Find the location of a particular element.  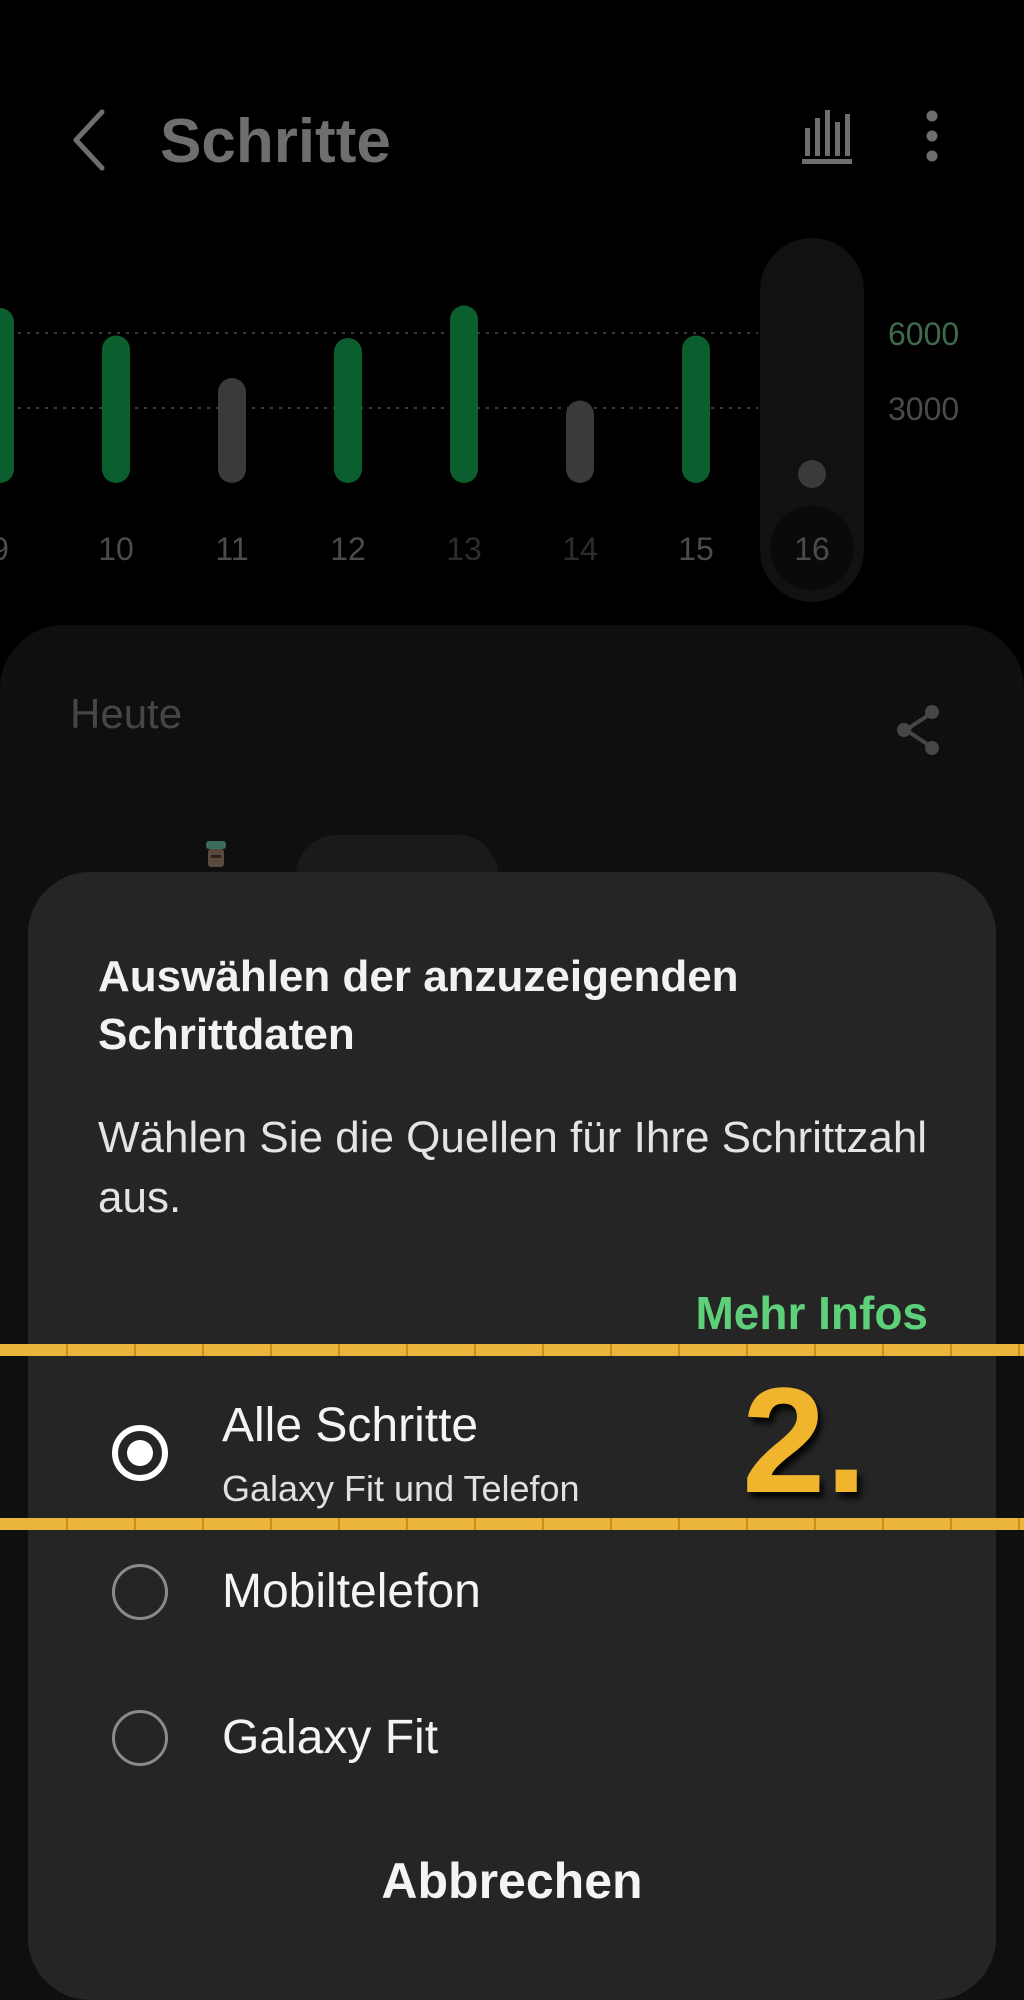

bar-chart-icon is located at coordinates (827, 137).